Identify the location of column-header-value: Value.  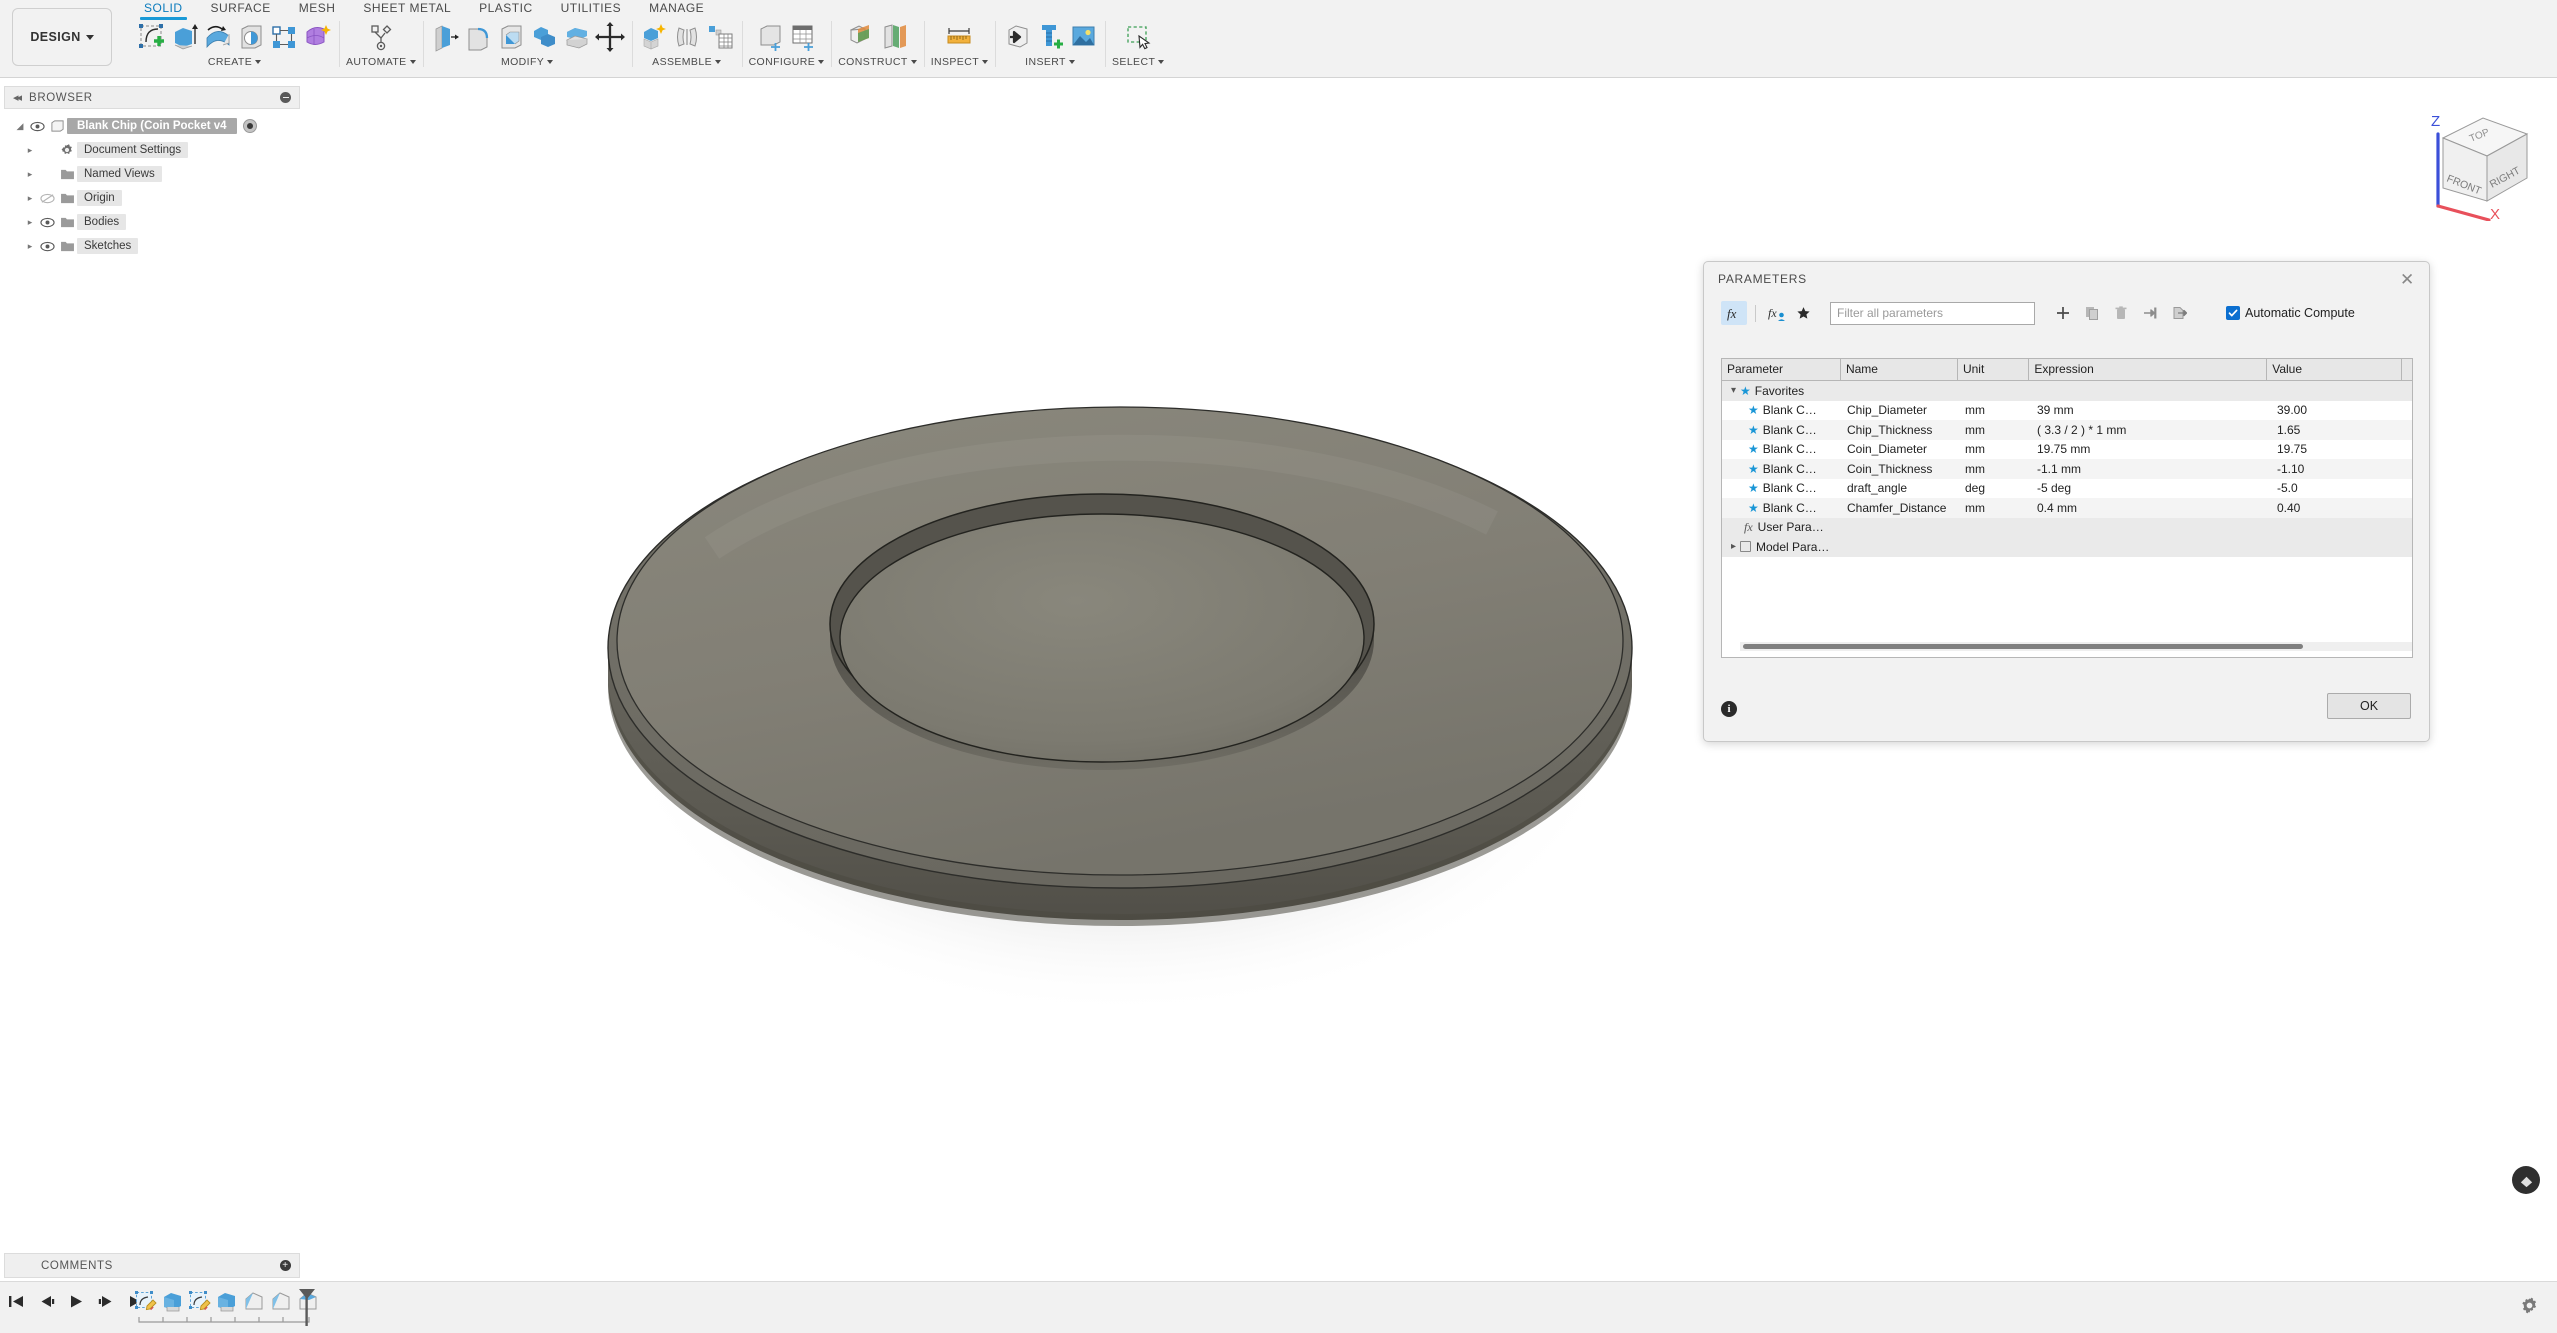
(2335, 369).